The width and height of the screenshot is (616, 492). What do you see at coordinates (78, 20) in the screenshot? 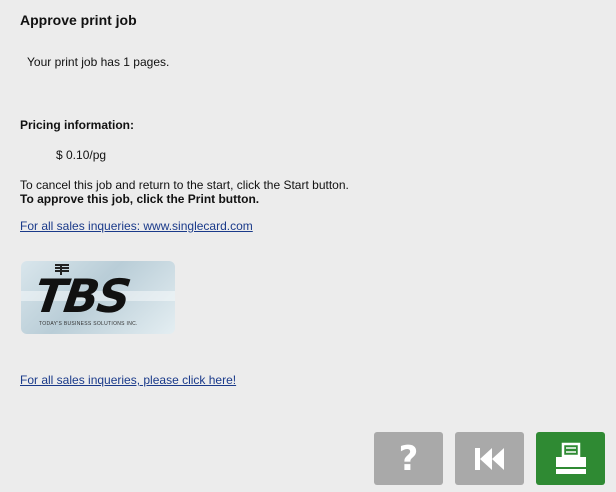
I see `page-title: Approve print job` at bounding box center [78, 20].